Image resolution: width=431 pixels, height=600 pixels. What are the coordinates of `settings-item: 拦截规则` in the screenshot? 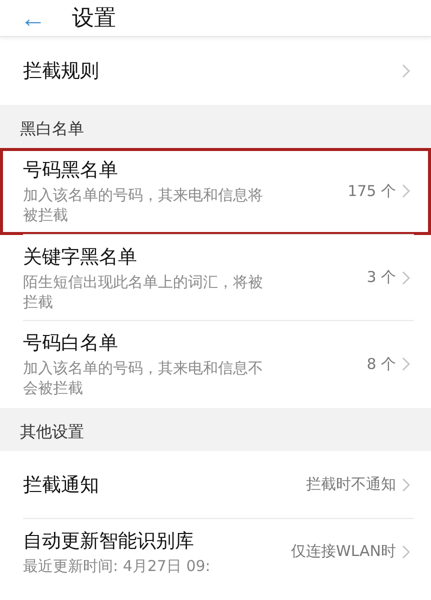 It's located at (215, 71).